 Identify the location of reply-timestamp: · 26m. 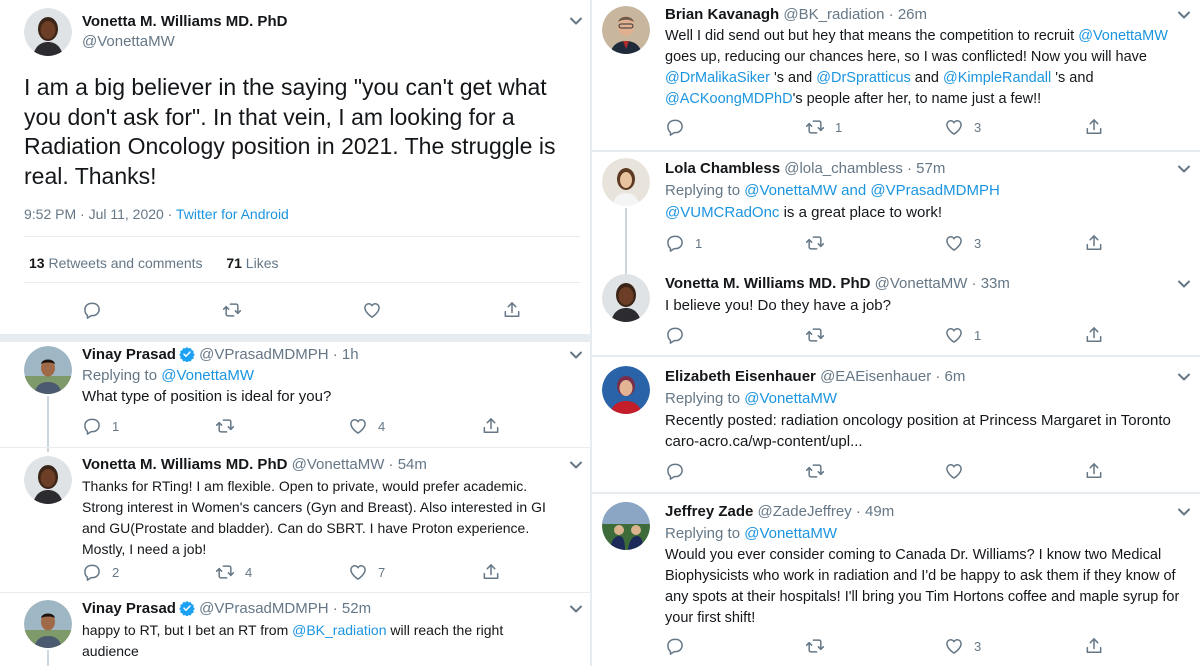
(908, 14).